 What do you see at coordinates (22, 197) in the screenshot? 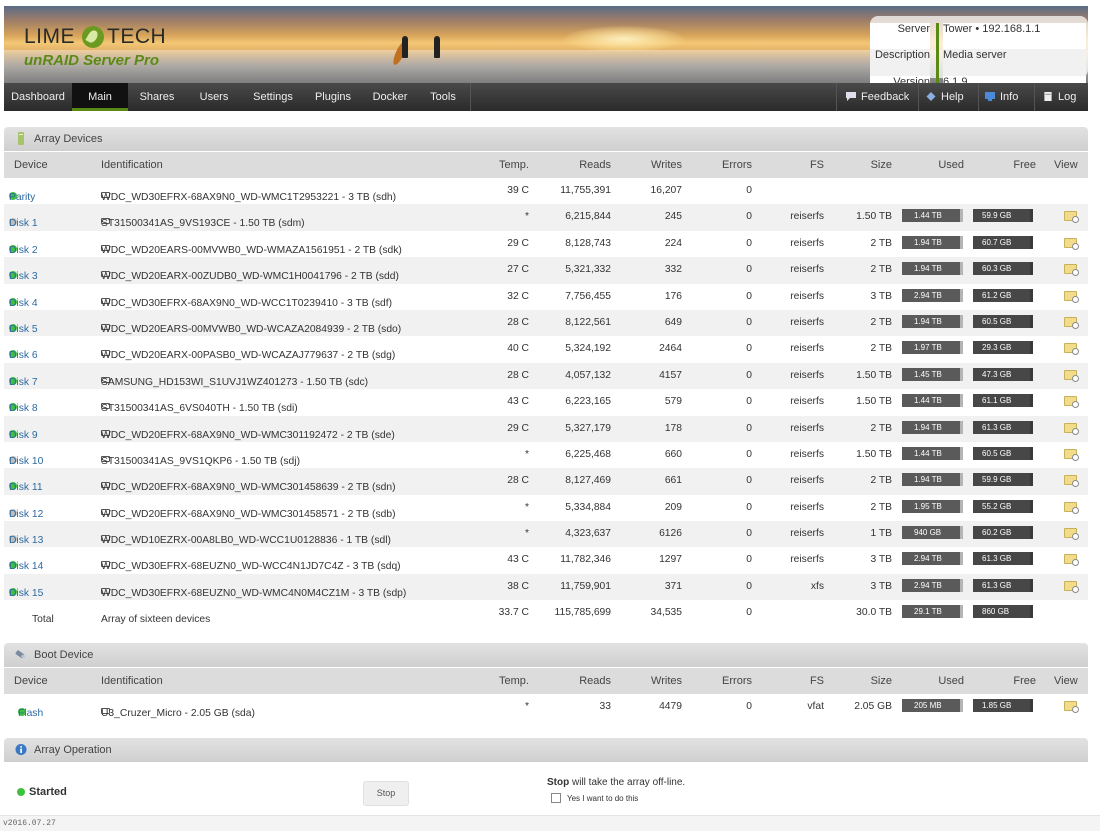
I see `device-link: Parity` at bounding box center [22, 197].